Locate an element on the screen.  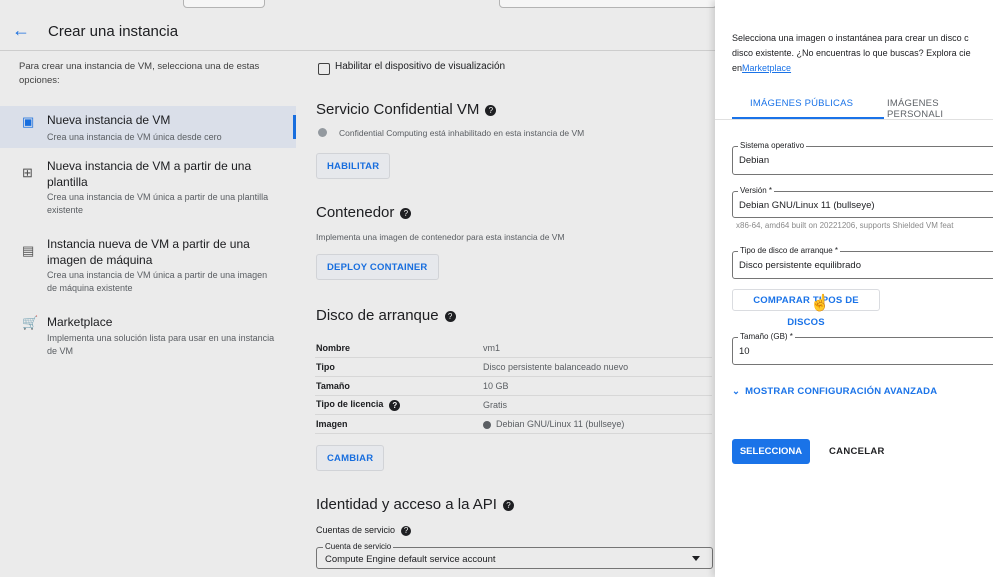
license-type-label: Tipo de licencia is located at coordinates (350, 404).